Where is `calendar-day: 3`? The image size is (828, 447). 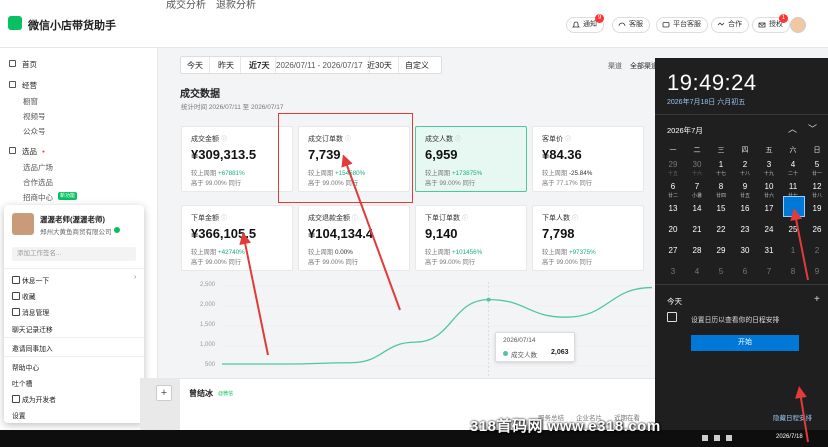
calendar-day: 3 is located at coordinates (673, 271).